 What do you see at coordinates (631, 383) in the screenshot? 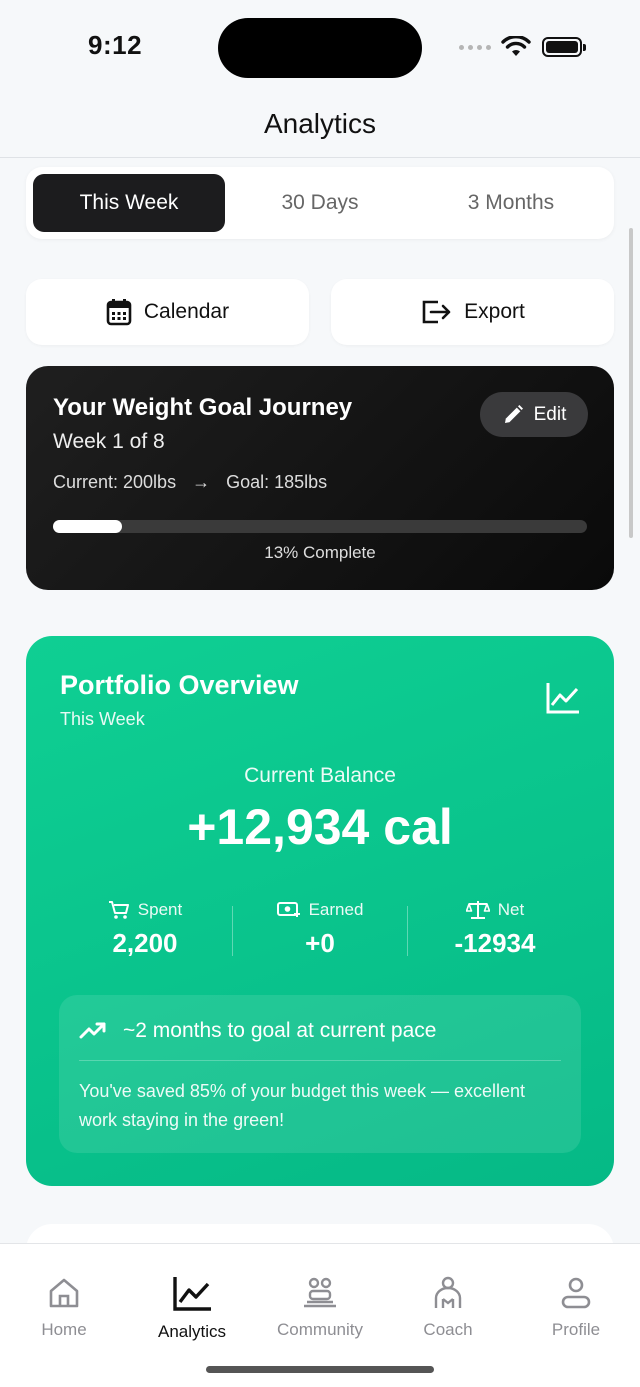
I see `scrollbar` at bounding box center [631, 383].